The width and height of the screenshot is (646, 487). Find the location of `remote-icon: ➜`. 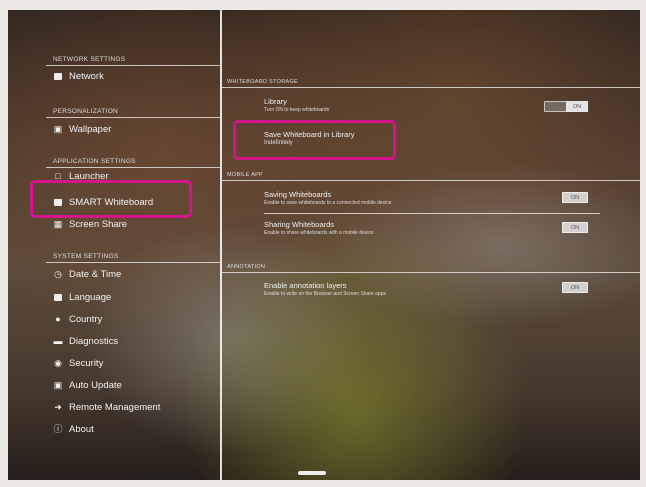

remote-icon: ➜ is located at coordinates (58, 406).